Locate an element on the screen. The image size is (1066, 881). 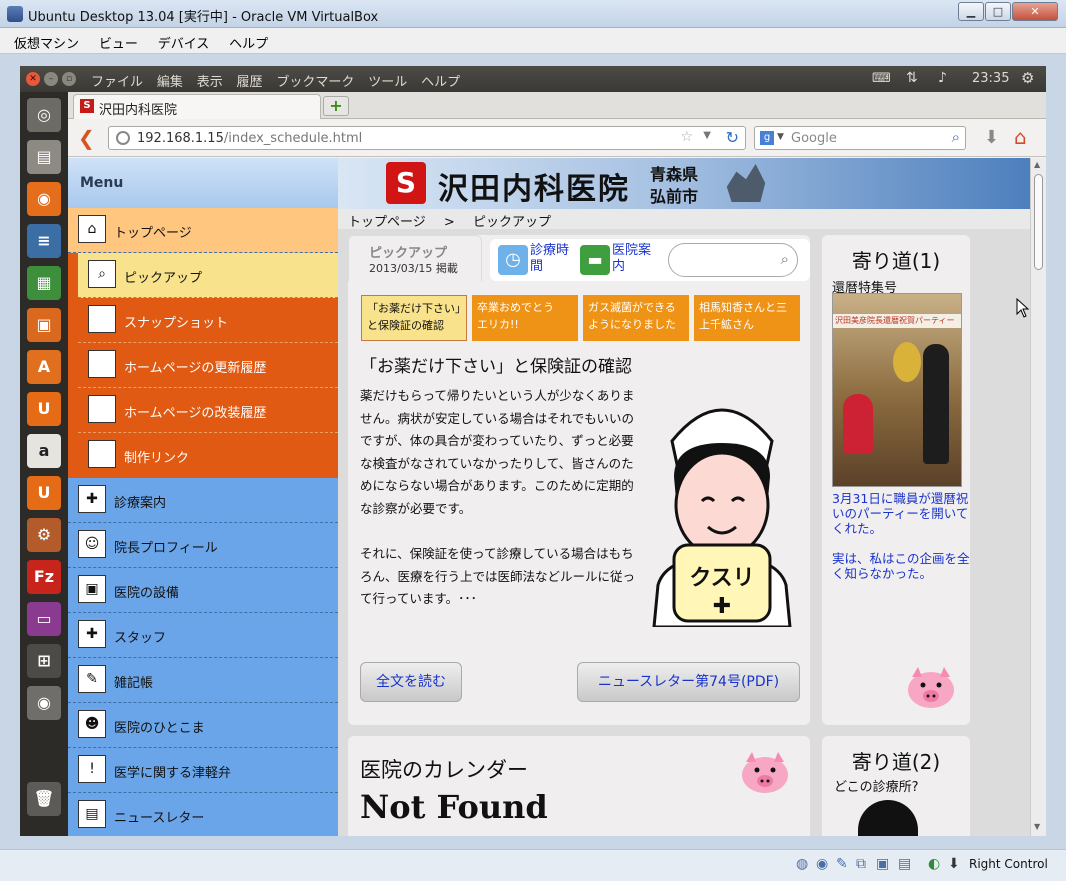
host-key-label: Right Control is located at coordinates (1008, 864).